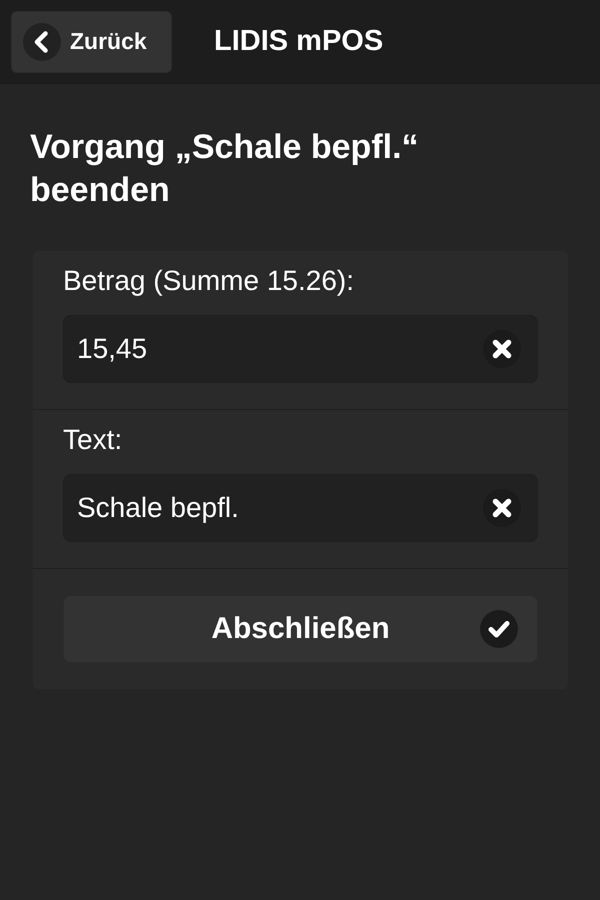  I want to click on chevron-left-icon, so click(42, 41).